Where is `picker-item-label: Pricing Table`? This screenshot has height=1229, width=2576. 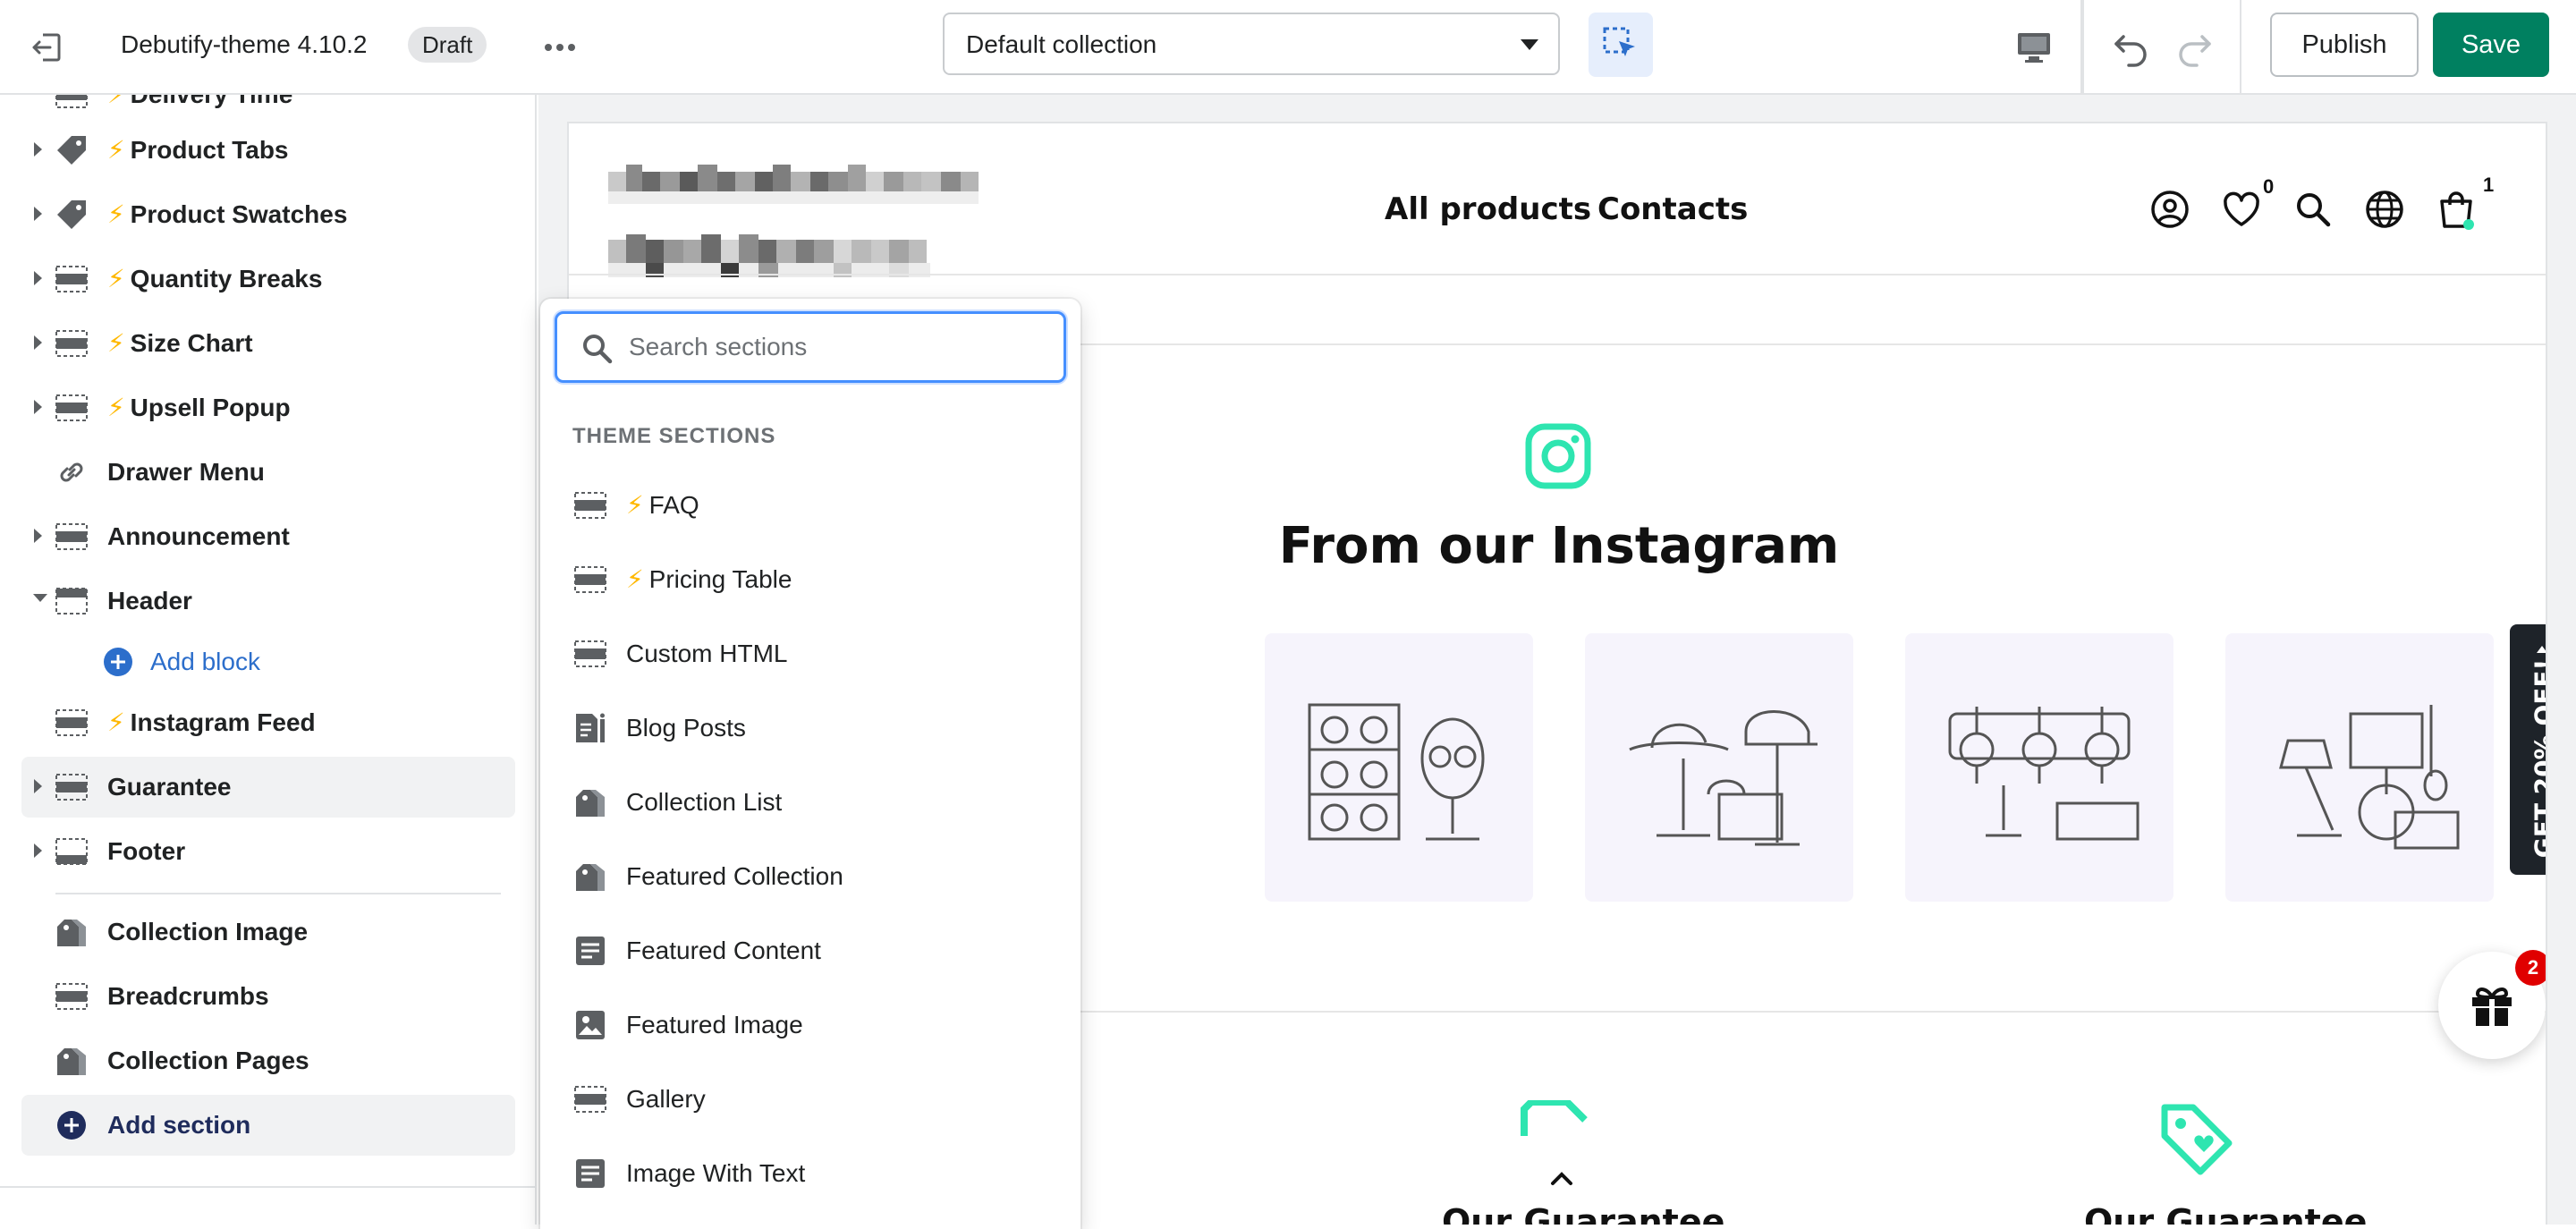
picker-item-label: Pricing Table is located at coordinates (720, 579).